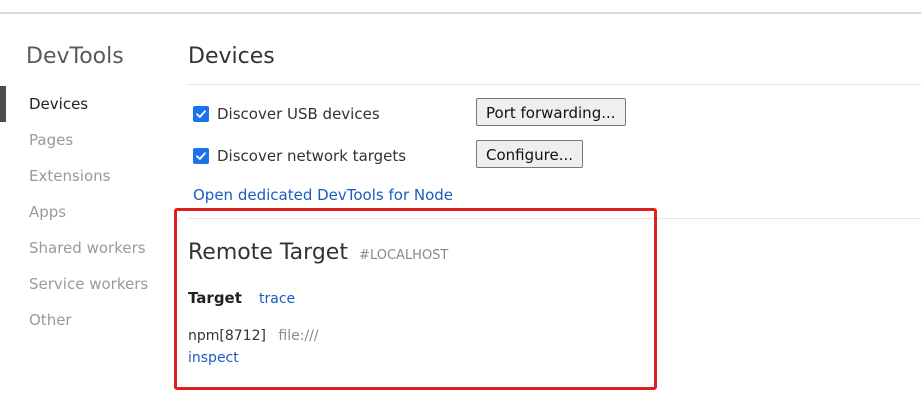  I want to click on sidebar-item-extensions: Extensions, so click(85, 176).